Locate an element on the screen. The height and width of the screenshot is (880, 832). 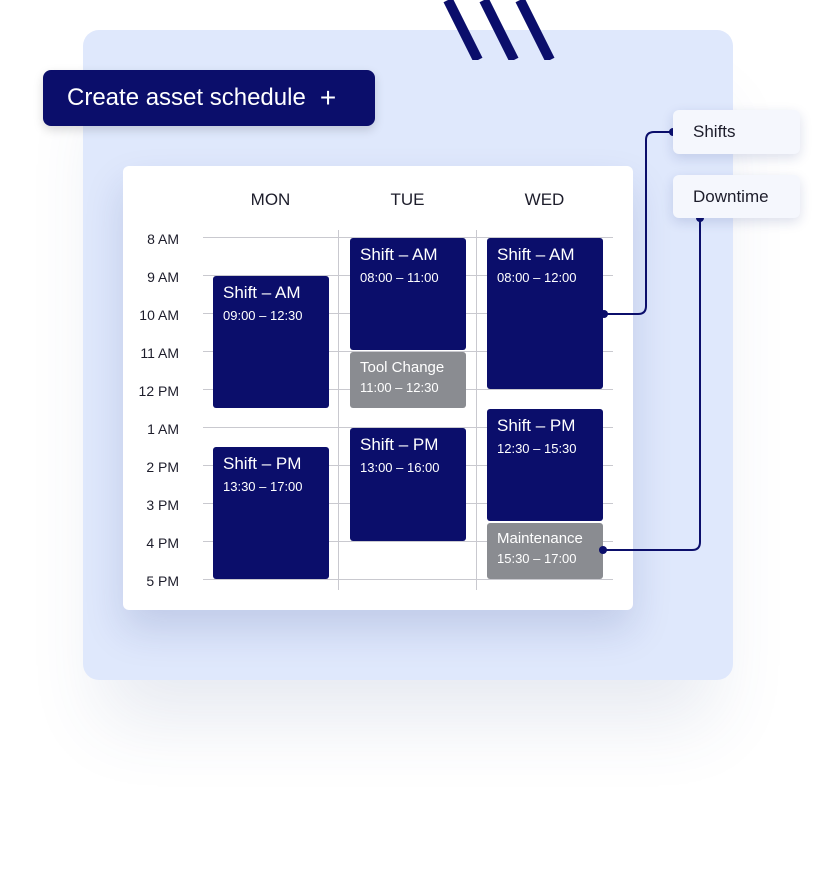
grid-line is located at coordinates (408, 579).